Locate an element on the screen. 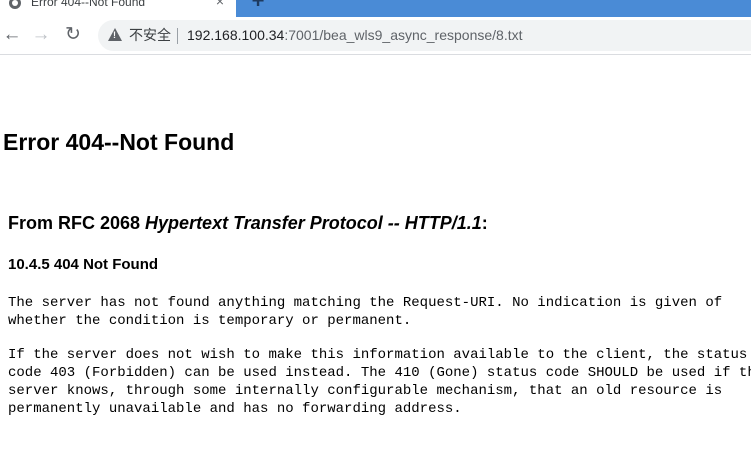 Image resolution: width=751 pixels, height=459 pixels. back-button: ← is located at coordinates (12, 35).